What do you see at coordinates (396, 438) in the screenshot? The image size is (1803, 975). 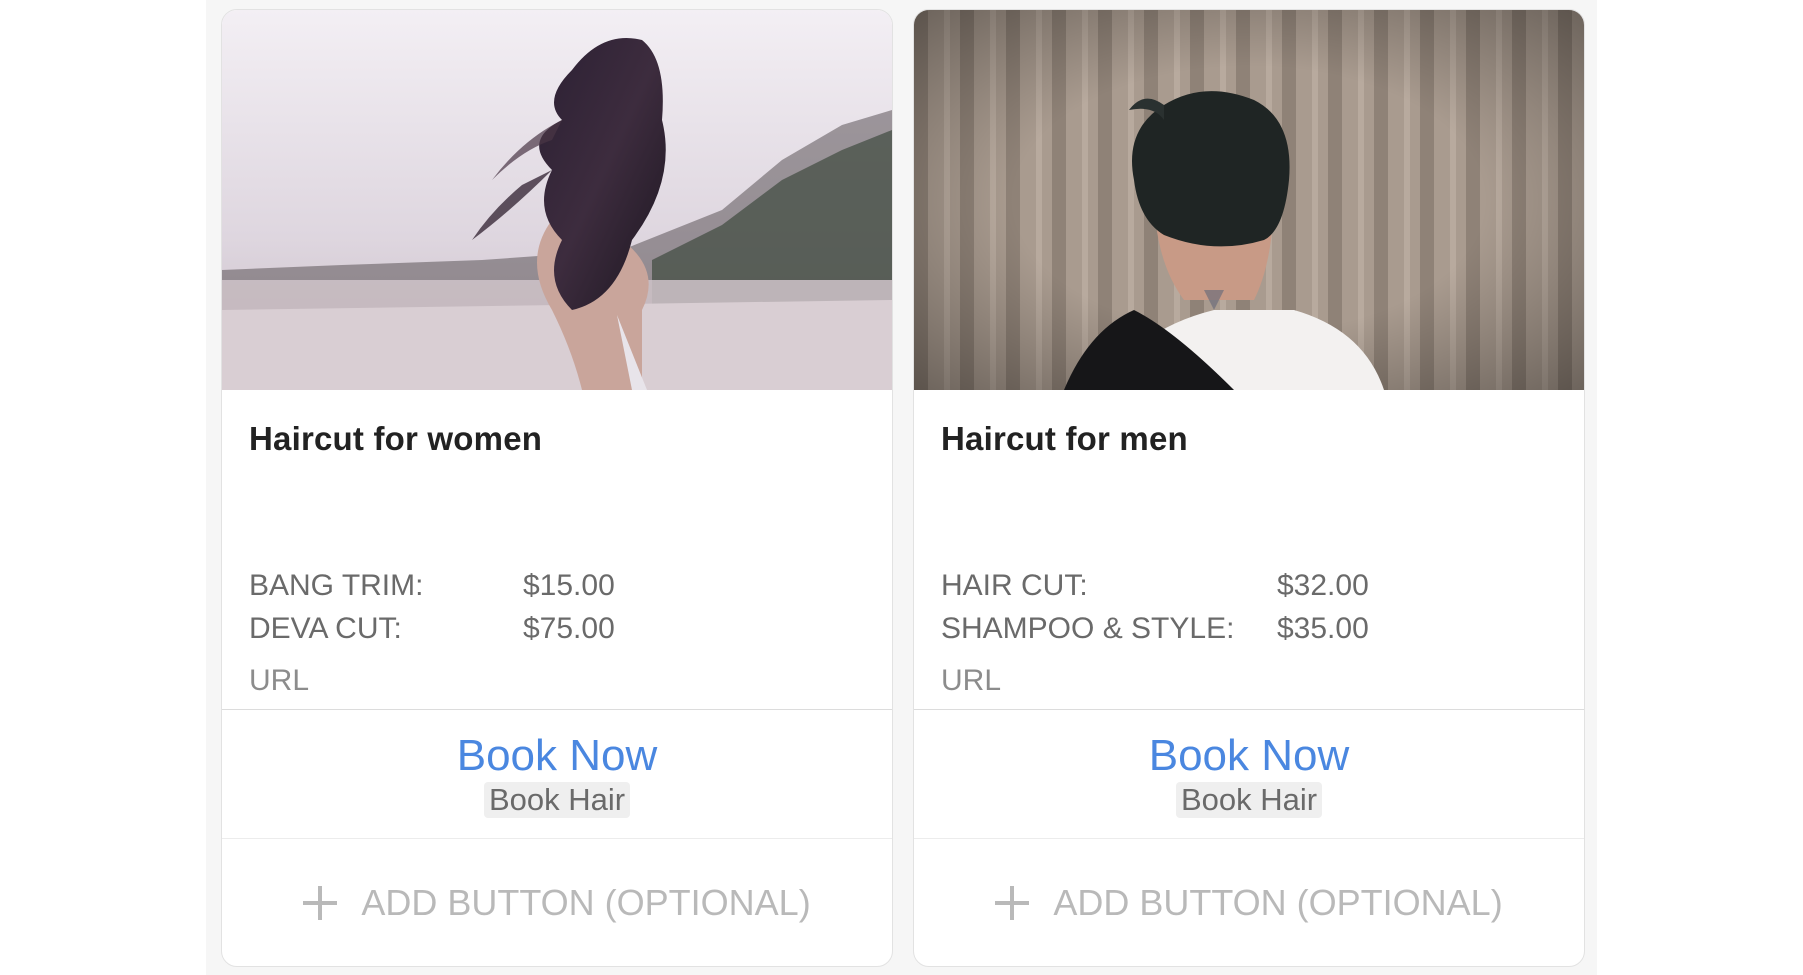 I see `card-title: Haircut for women` at bounding box center [396, 438].